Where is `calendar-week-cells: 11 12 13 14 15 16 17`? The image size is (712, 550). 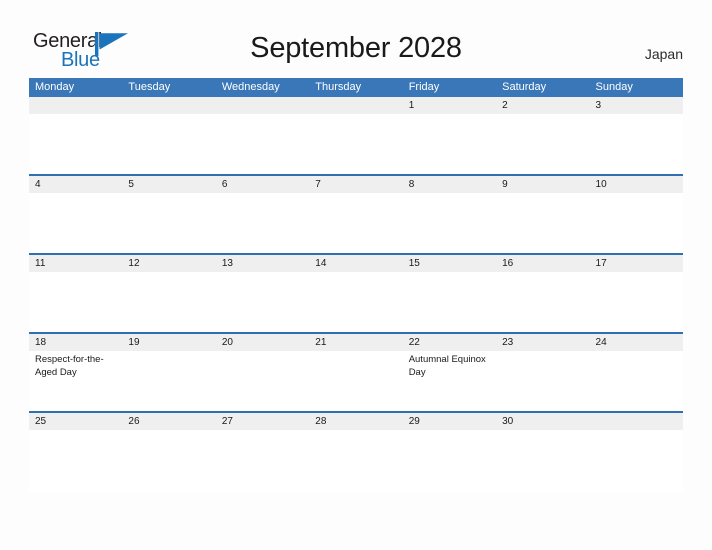 calendar-week-cells: 11 12 13 14 15 16 17 is located at coordinates (356, 293).